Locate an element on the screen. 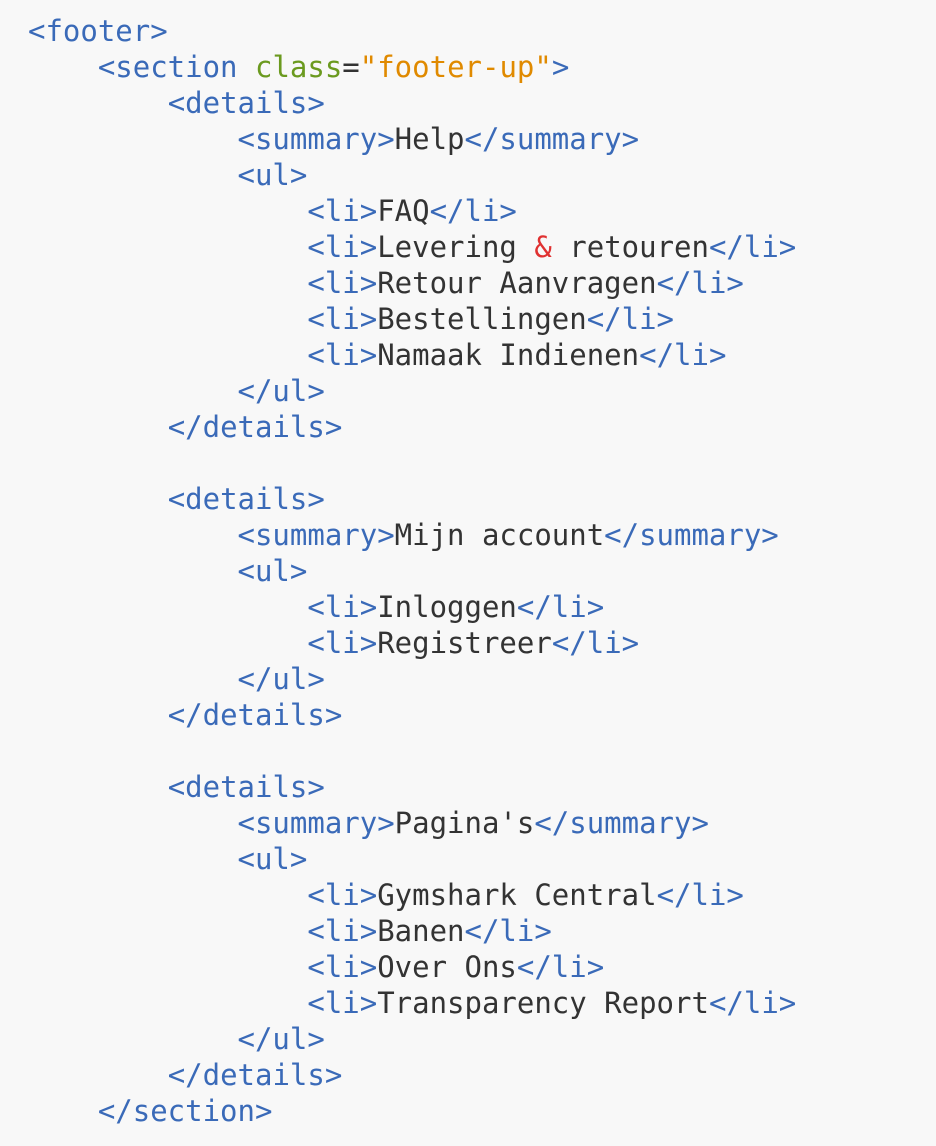  code-token-txt: Retour Aanvragen is located at coordinates (517, 283).